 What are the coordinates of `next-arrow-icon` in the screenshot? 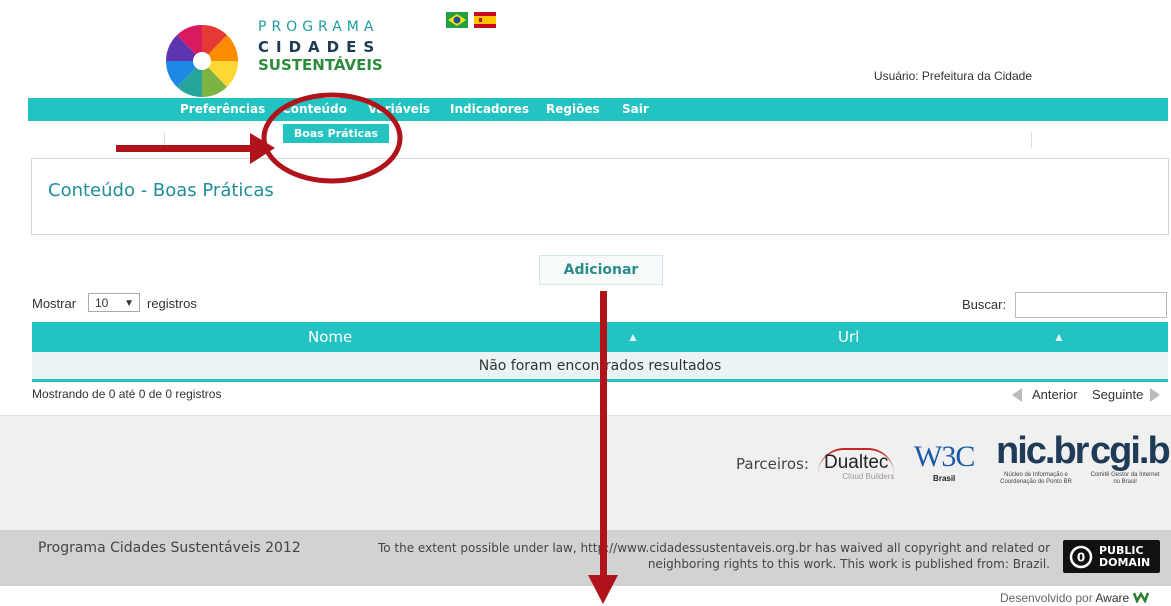 It's located at (1155, 395).